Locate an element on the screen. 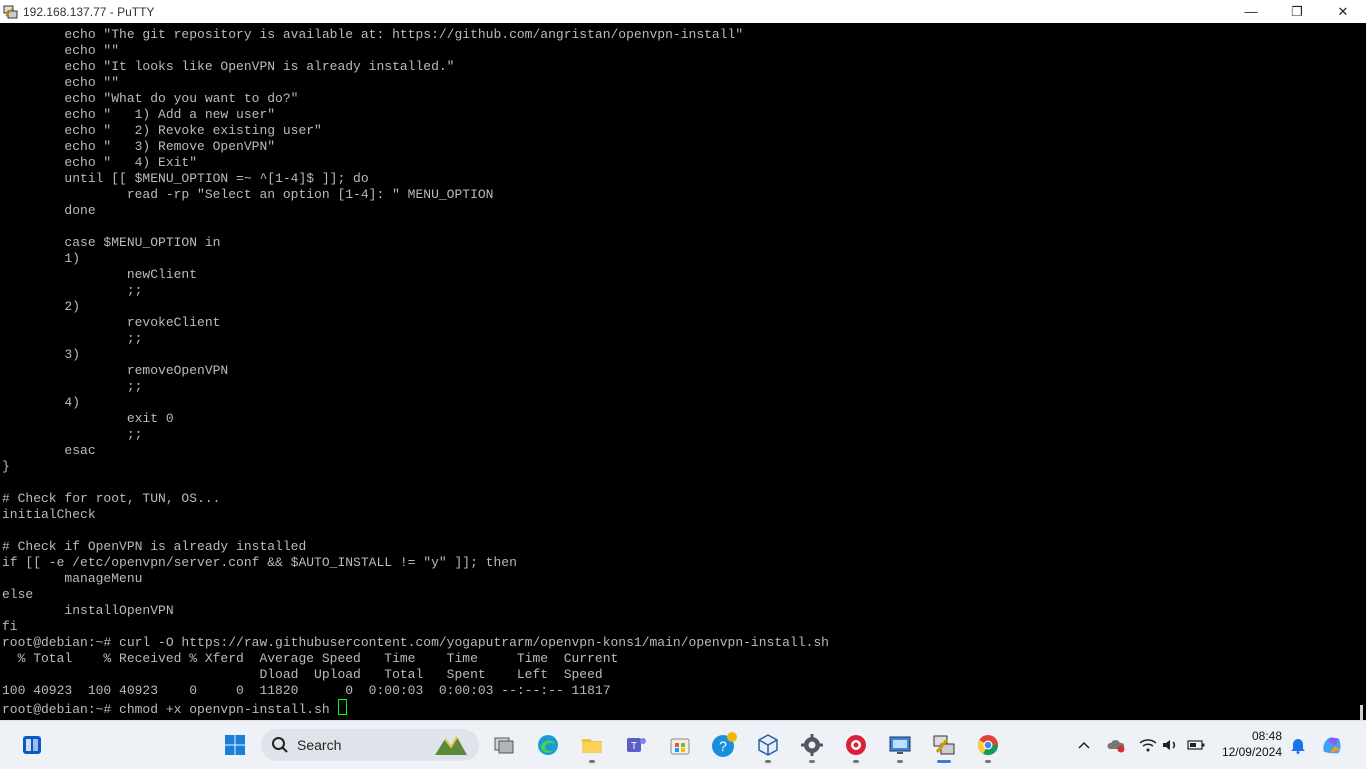  taskbar: Search T ? 08:48 12/09/2024 is located at coordinates (683, 744).